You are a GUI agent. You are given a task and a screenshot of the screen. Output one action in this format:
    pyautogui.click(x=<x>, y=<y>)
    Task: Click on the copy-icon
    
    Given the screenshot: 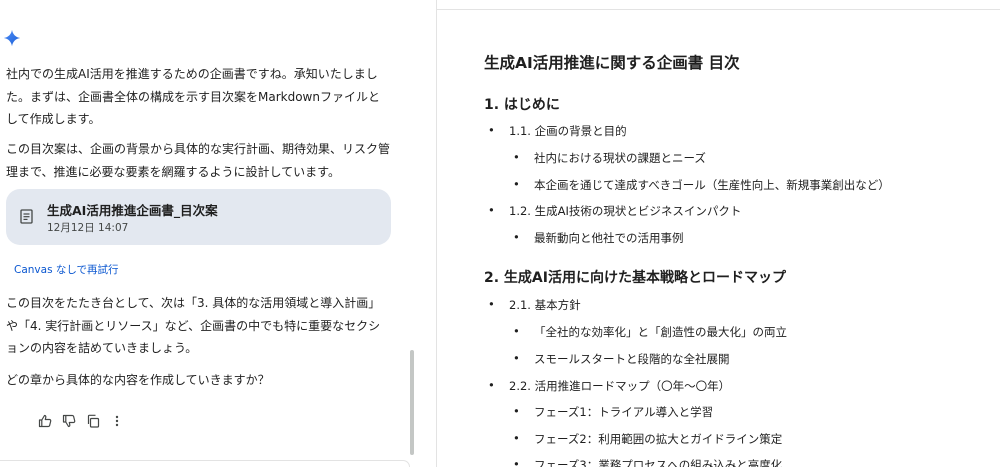 What is the action you would take?
    pyautogui.click(x=93, y=421)
    